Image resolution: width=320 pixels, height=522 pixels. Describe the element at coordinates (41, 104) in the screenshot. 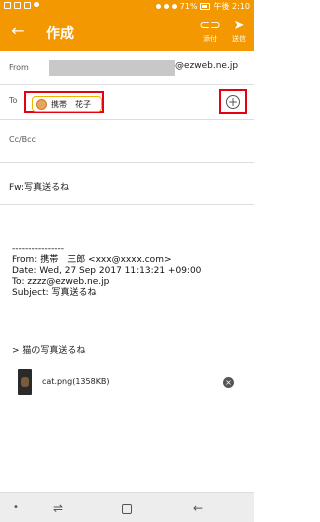

I see `avatar` at that location.